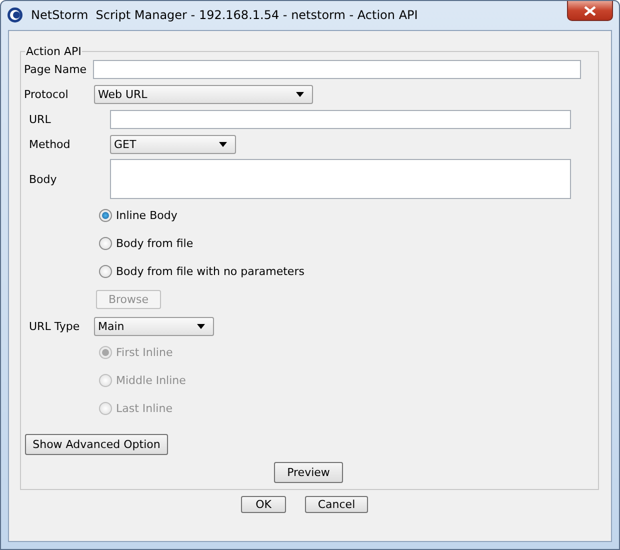  I want to click on close-icon, so click(590, 11).